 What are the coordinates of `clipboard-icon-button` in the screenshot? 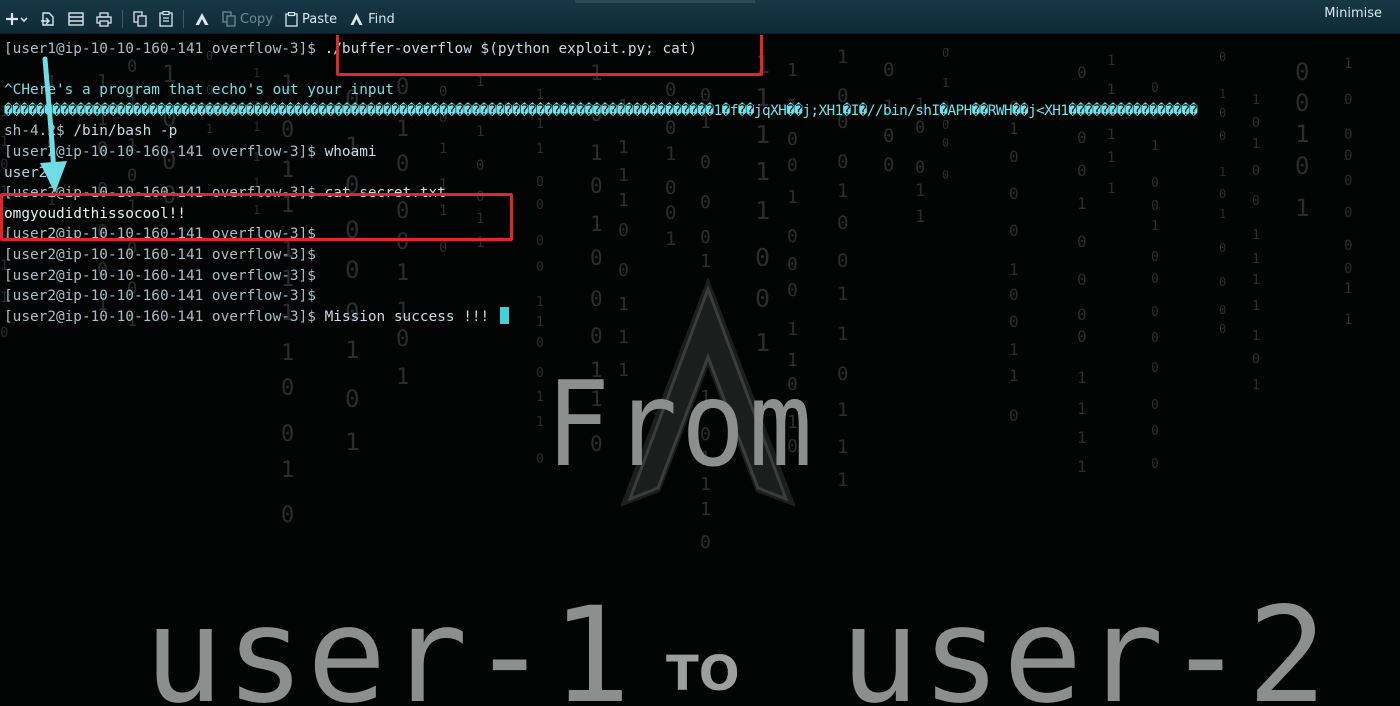 It's located at (166, 19).